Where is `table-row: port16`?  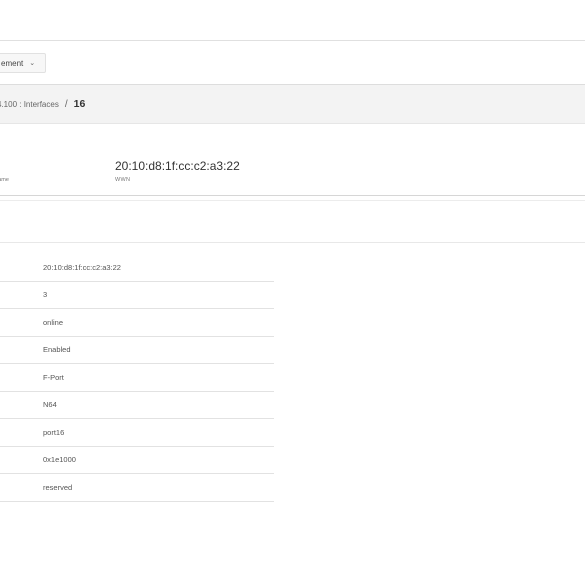
table-row: port16 is located at coordinates (137, 433).